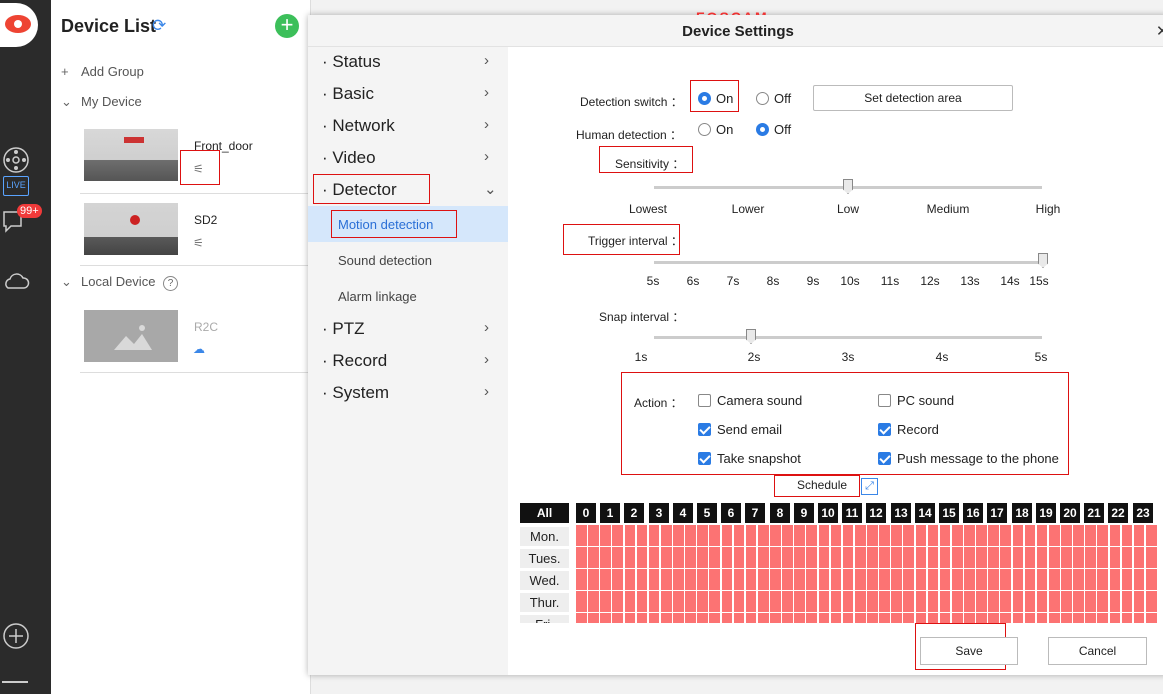 Image resolution: width=1163 pixels, height=694 pixels. Describe the element at coordinates (159, 26) in the screenshot. I see `refresh-icon: ⟳` at that location.